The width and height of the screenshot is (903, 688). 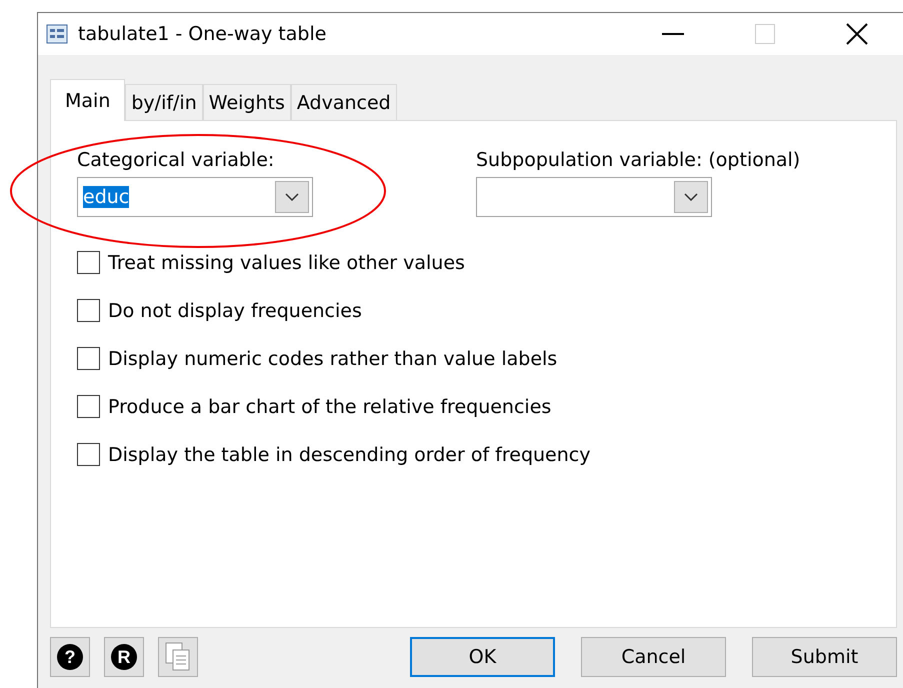 I want to click on copy-button, so click(x=178, y=657).